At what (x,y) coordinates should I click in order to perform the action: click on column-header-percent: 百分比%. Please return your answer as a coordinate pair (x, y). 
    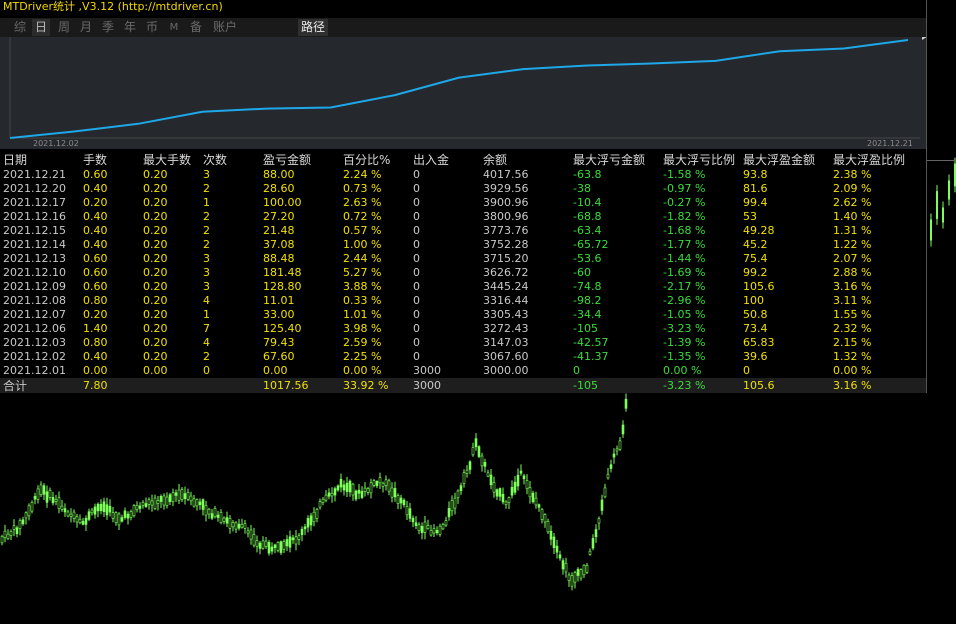
    Looking at the image, I should click on (366, 160).